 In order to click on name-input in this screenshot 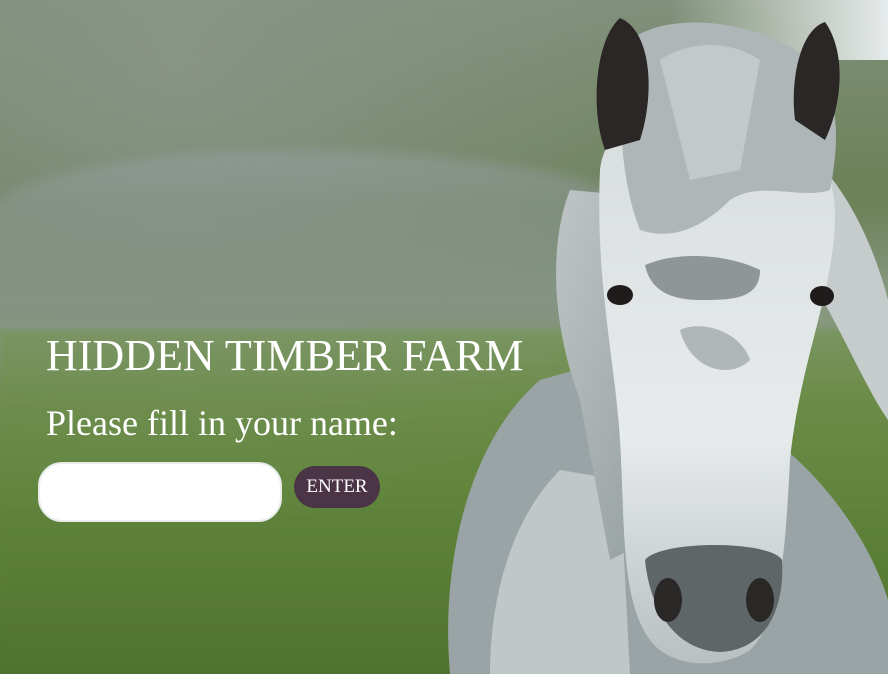, I will do `click(160, 492)`.